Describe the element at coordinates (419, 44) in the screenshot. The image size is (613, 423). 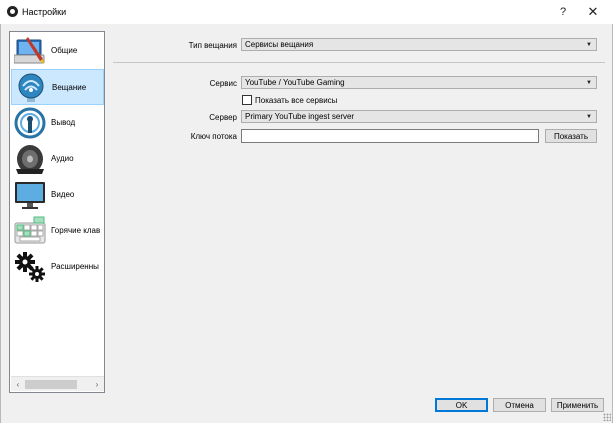
I see `stream-type-select: Сервисы вещания ▼` at that location.